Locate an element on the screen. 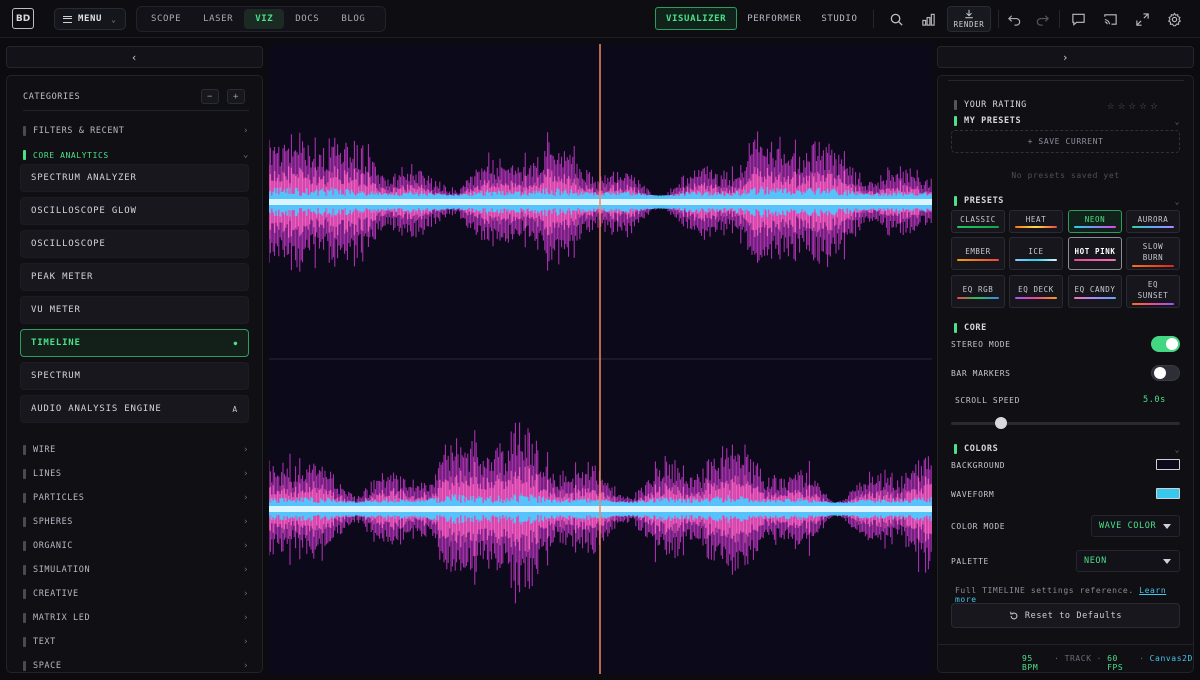 The height and width of the screenshot is (680, 1200). undo-icon is located at coordinates (1014, 19).